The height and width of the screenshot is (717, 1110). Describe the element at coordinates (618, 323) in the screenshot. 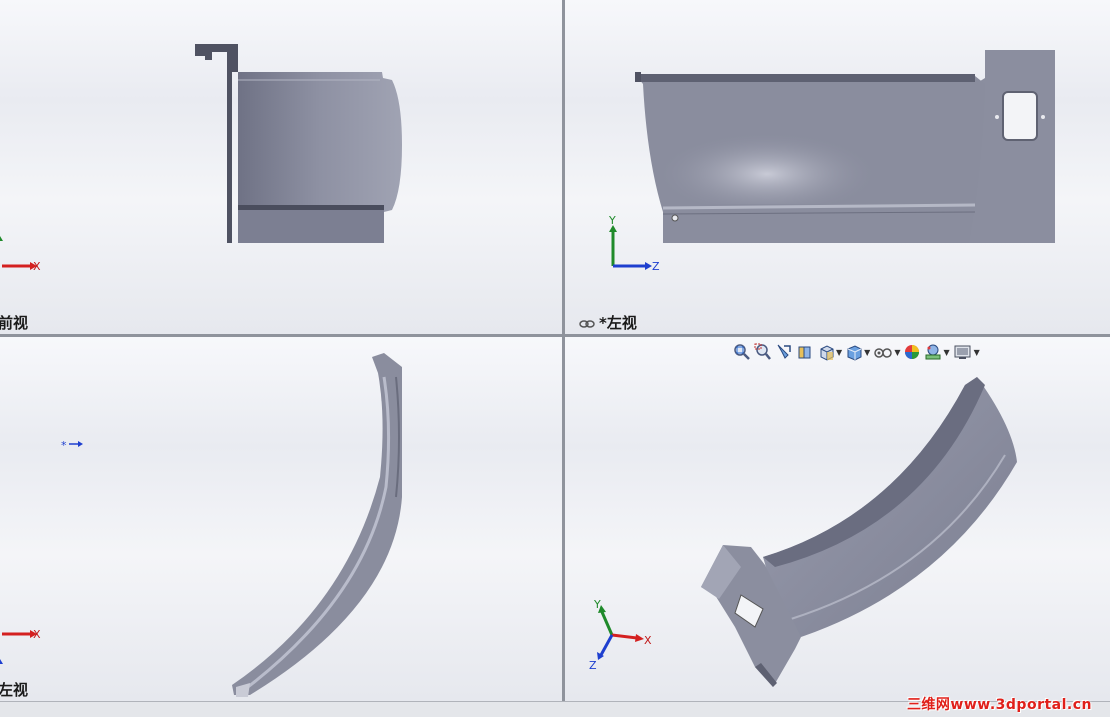

I see `viewport-label-left-text: *左视` at that location.